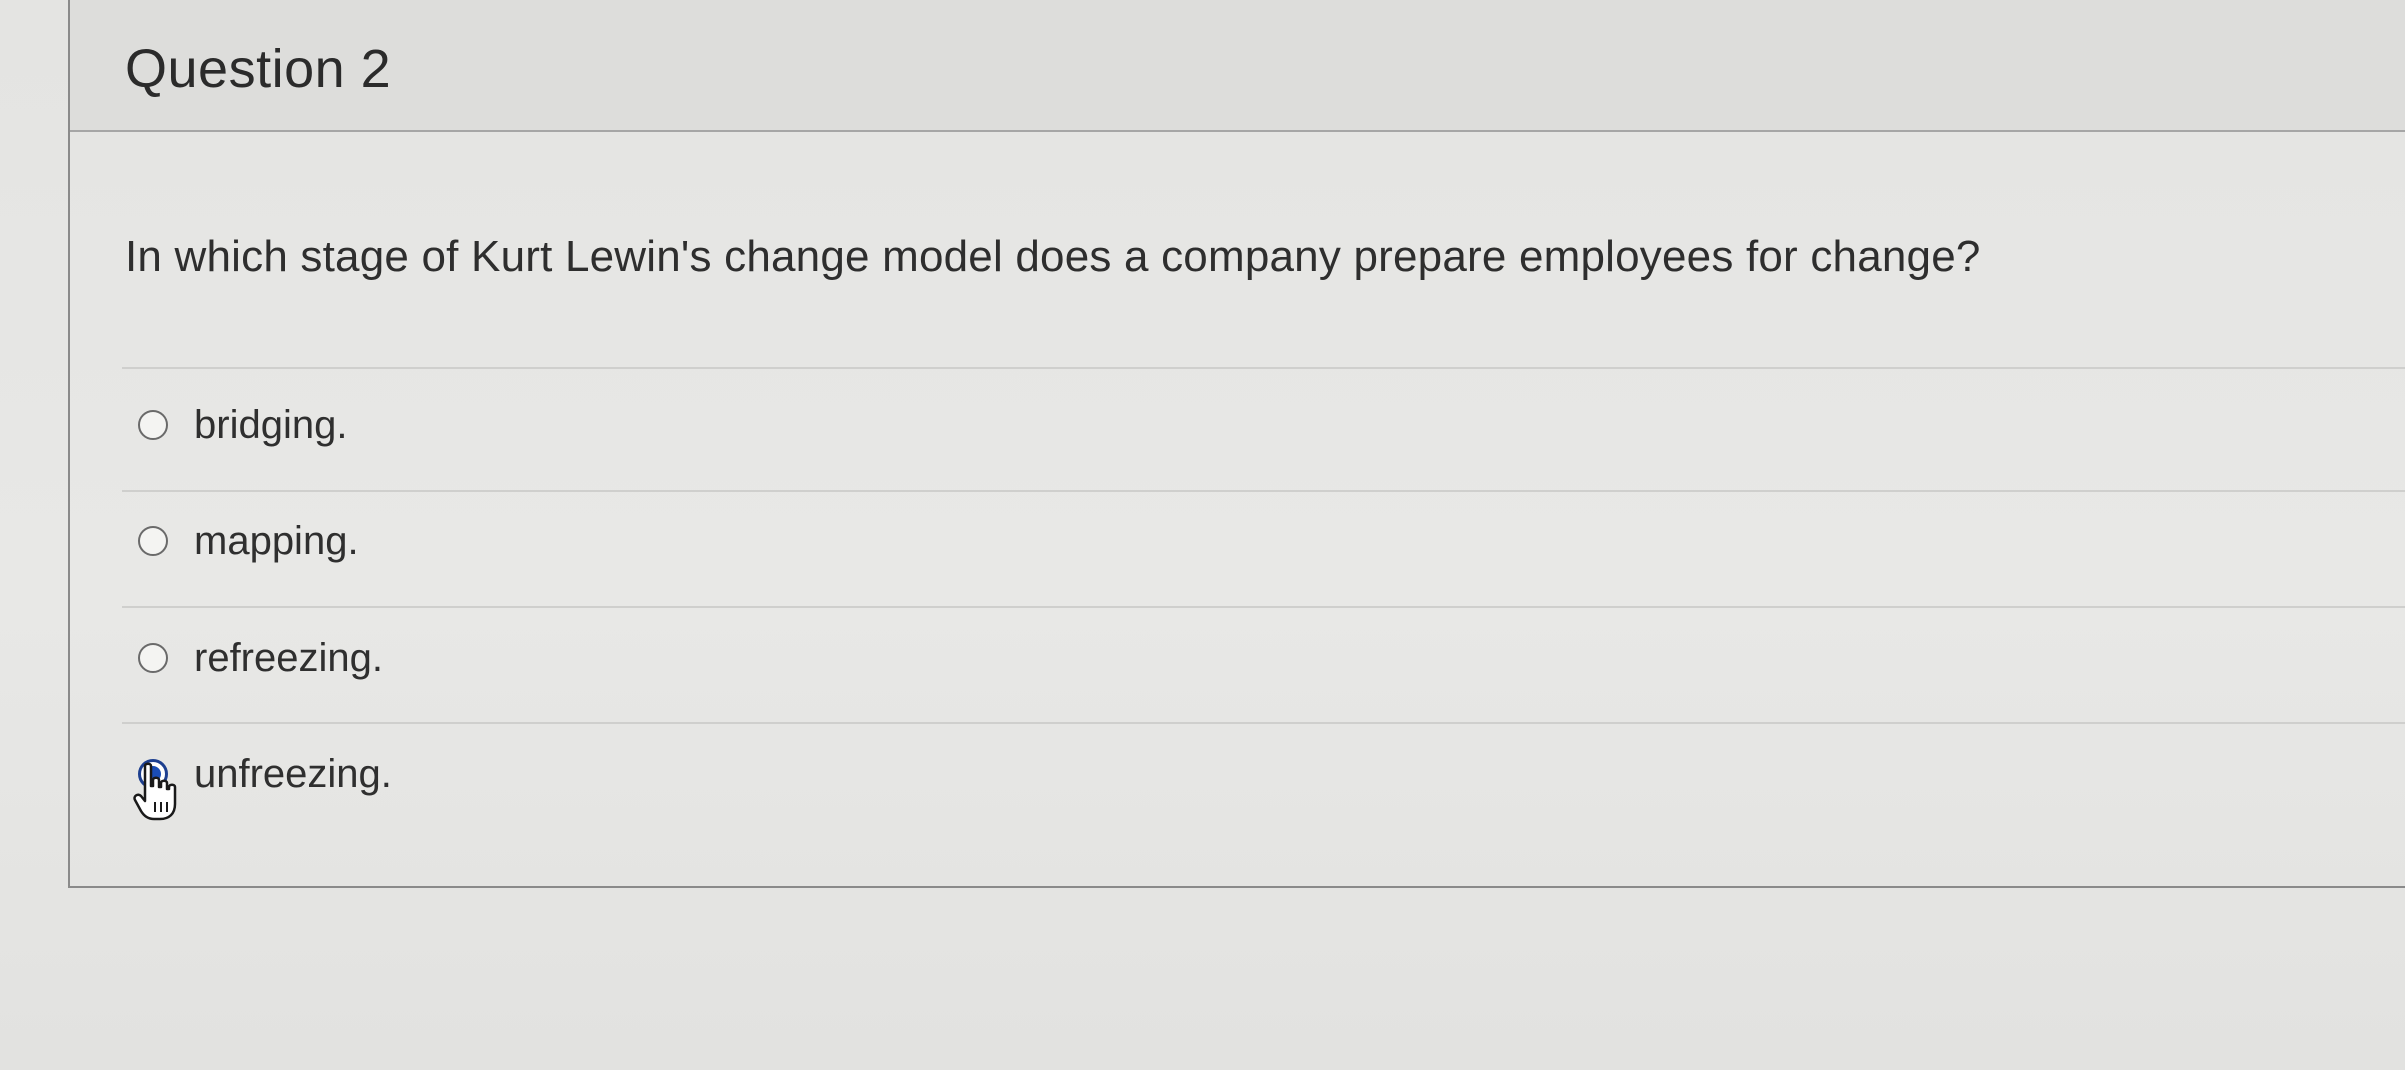  Describe the element at coordinates (293, 773) in the screenshot. I see `answer-label: unfreezing.` at that location.